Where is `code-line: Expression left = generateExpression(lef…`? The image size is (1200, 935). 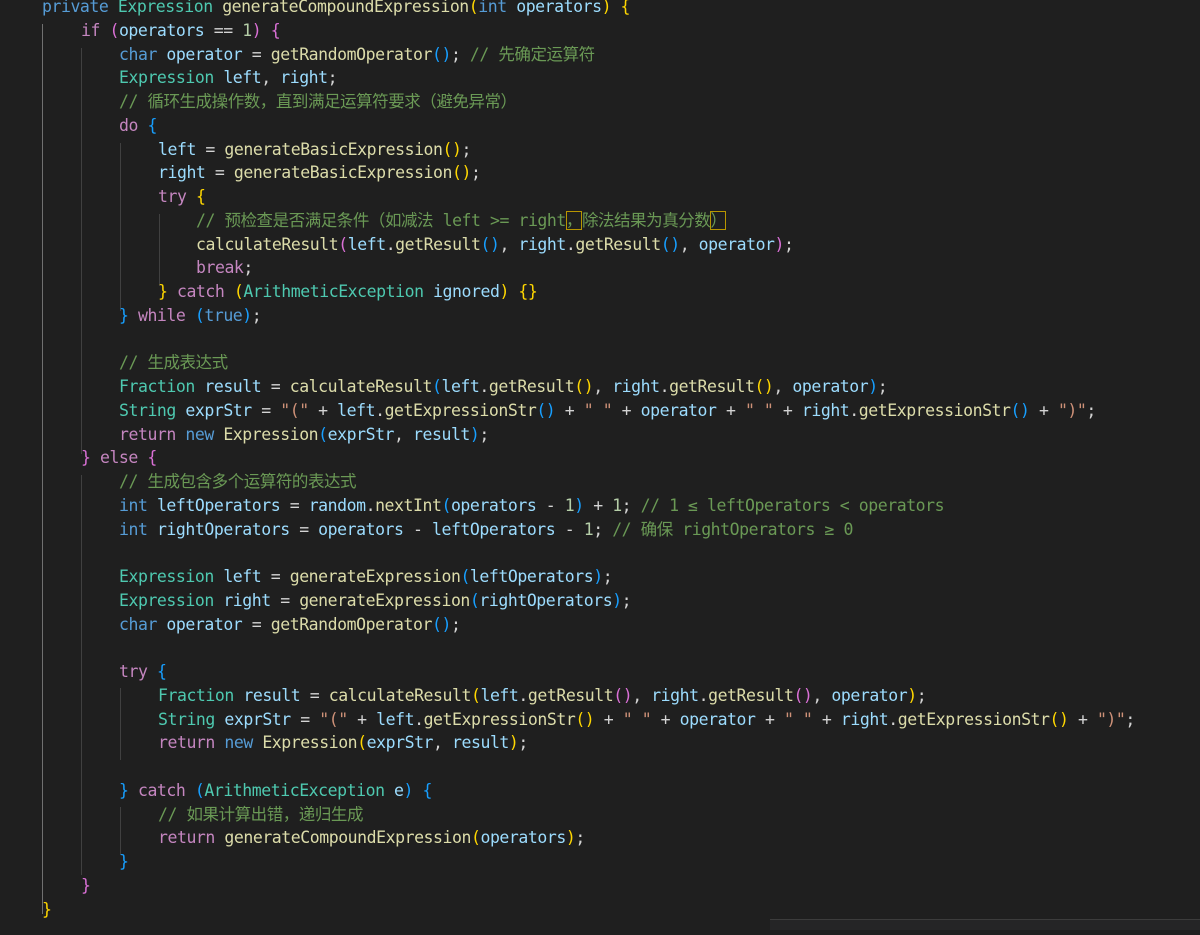
code-line: Expression left = generateExpression(lef… is located at coordinates (306, 577).